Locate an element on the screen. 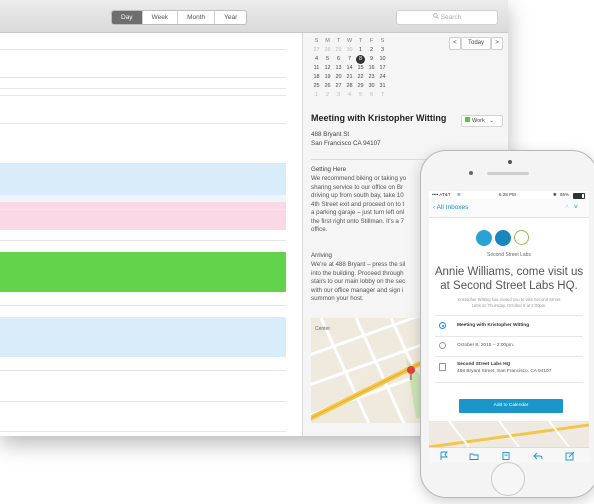 The height and width of the screenshot is (504, 594). day-cell: 14 is located at coordinates (349, 68).